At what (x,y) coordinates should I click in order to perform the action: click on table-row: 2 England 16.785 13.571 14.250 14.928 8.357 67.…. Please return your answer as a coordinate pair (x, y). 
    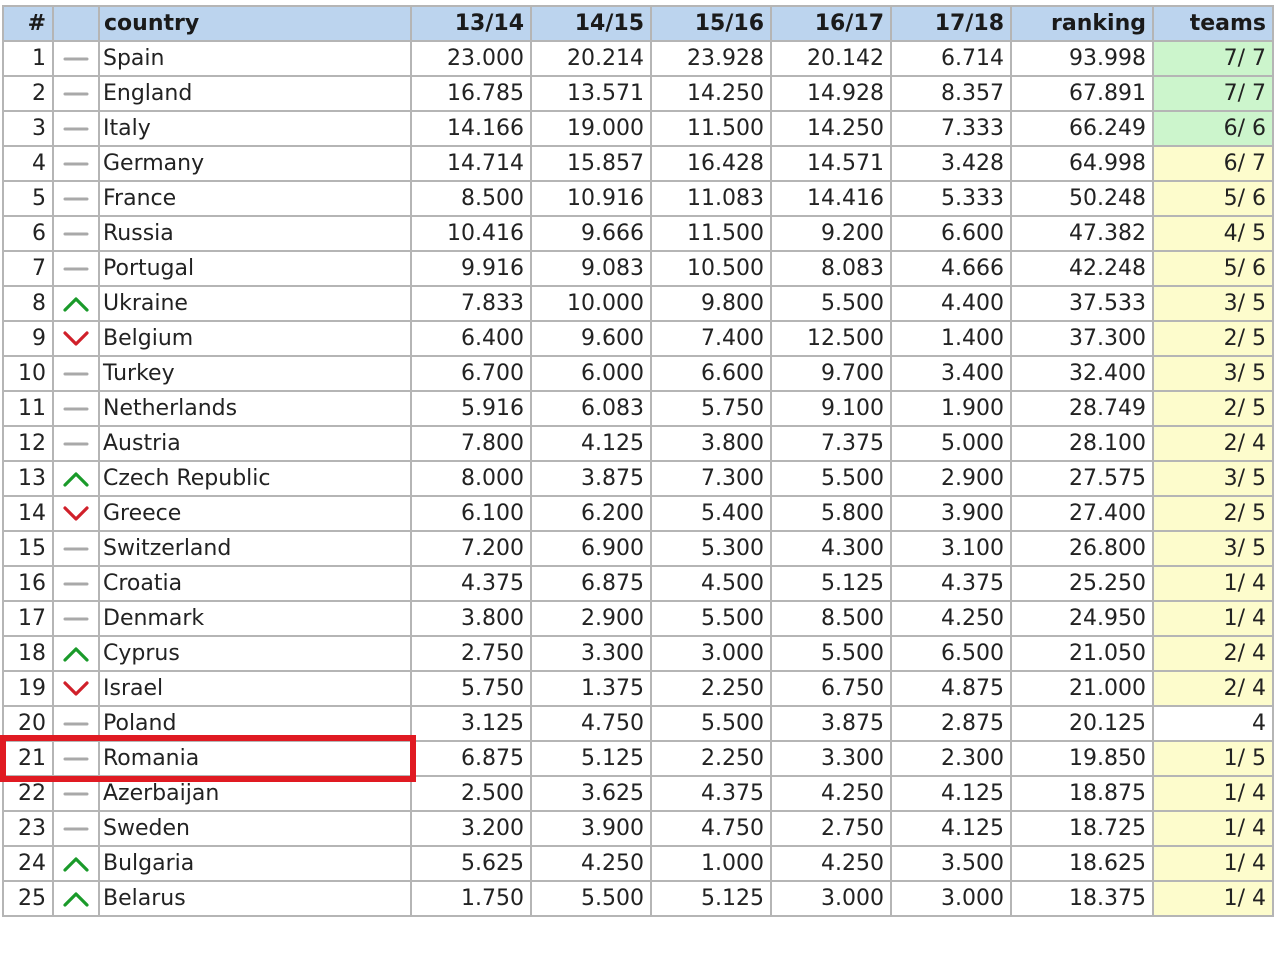
    Looking at the image, I should click on (638, 93).